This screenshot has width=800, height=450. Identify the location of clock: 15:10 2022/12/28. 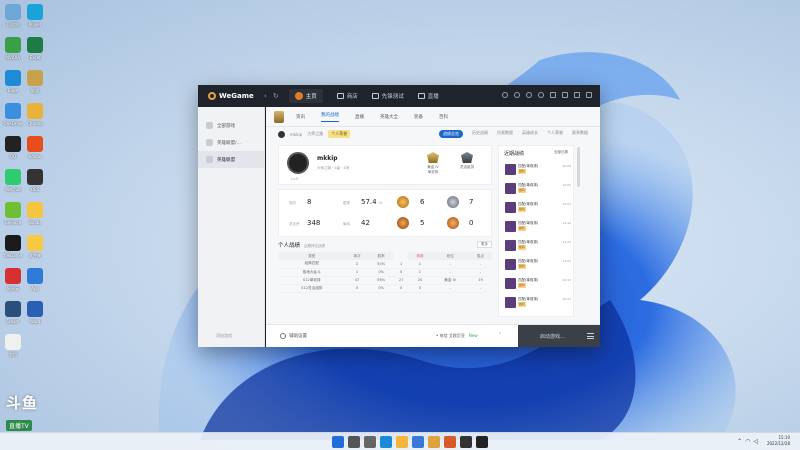
(778, 441).